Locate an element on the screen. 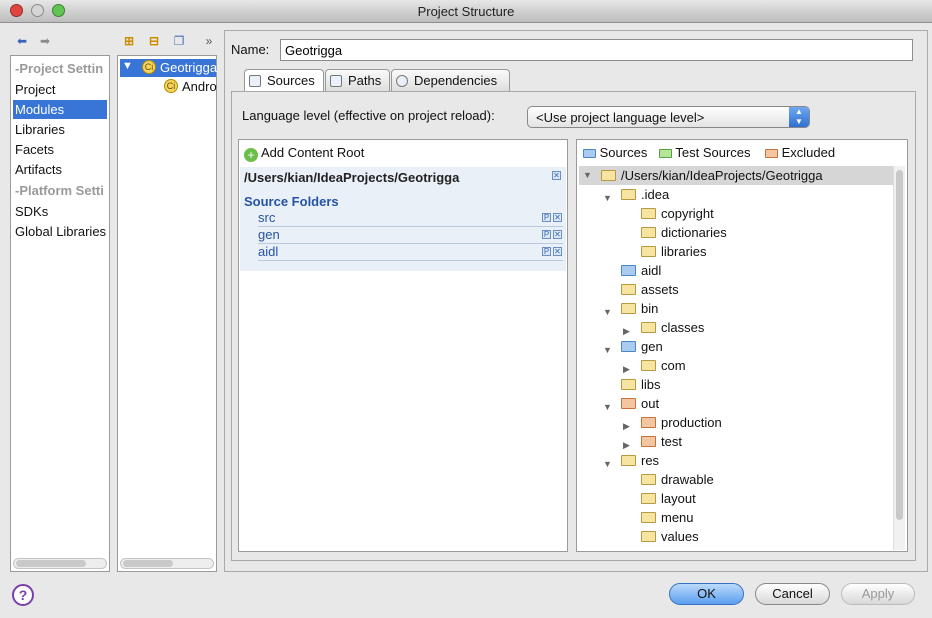 The width and height of the screenshot is (932, 618). tree-root-row: ▼ /Users/kian/IdeaProjects/Geotrigga is located at coordinates (736, 175).